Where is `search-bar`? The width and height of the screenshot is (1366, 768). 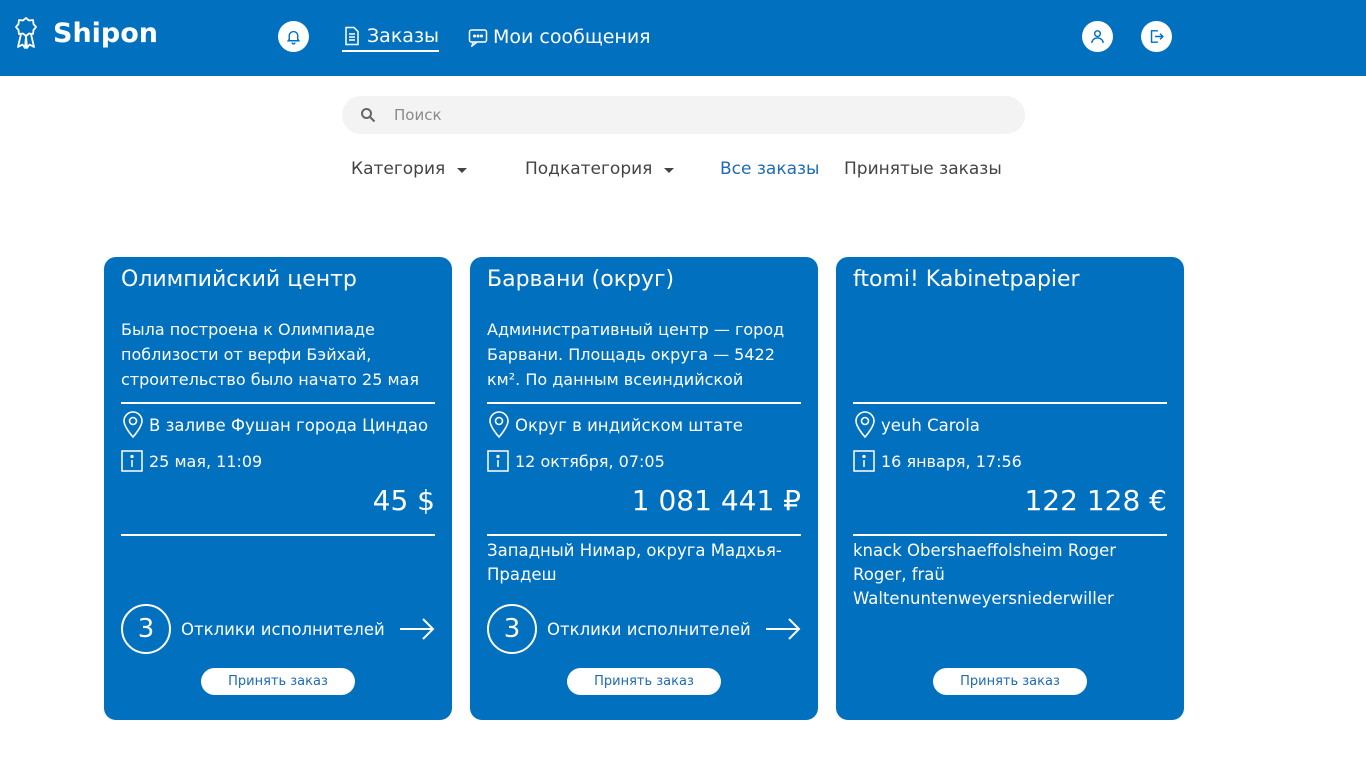
search-bar is located at coordinates (683, 115).